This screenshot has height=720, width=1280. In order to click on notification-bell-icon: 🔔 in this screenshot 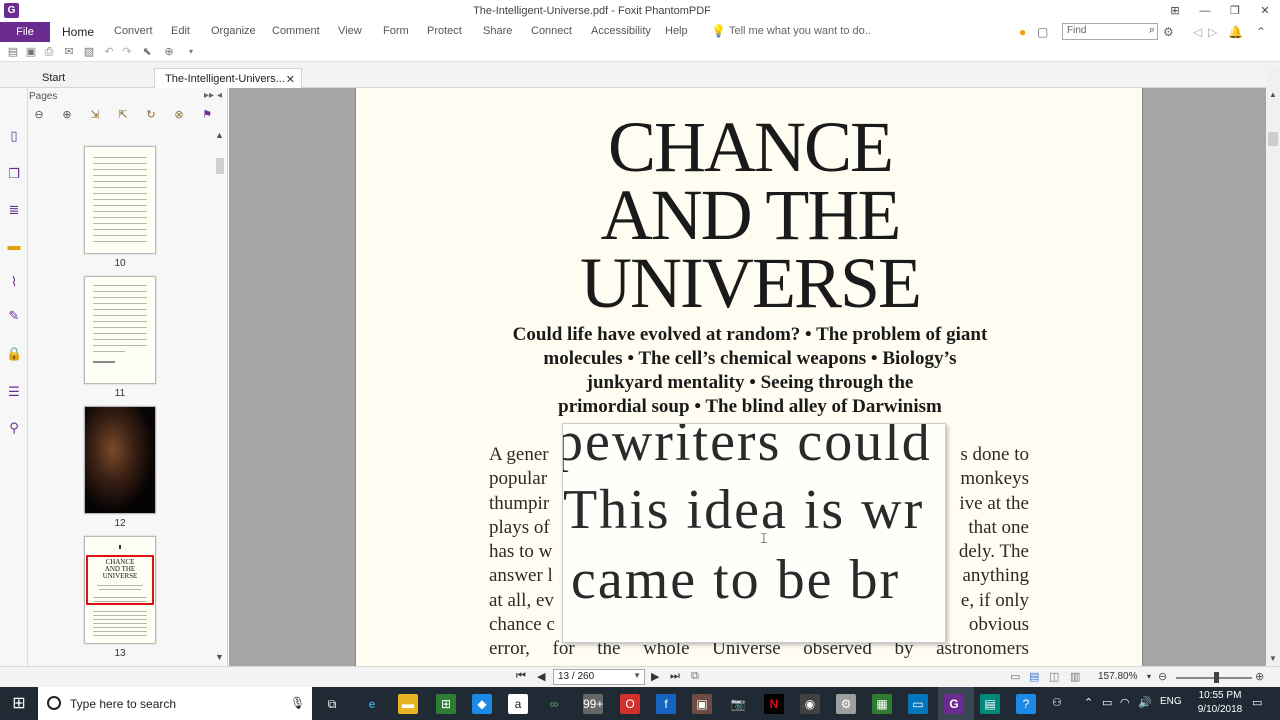, I will do `click(1235, 32)`.